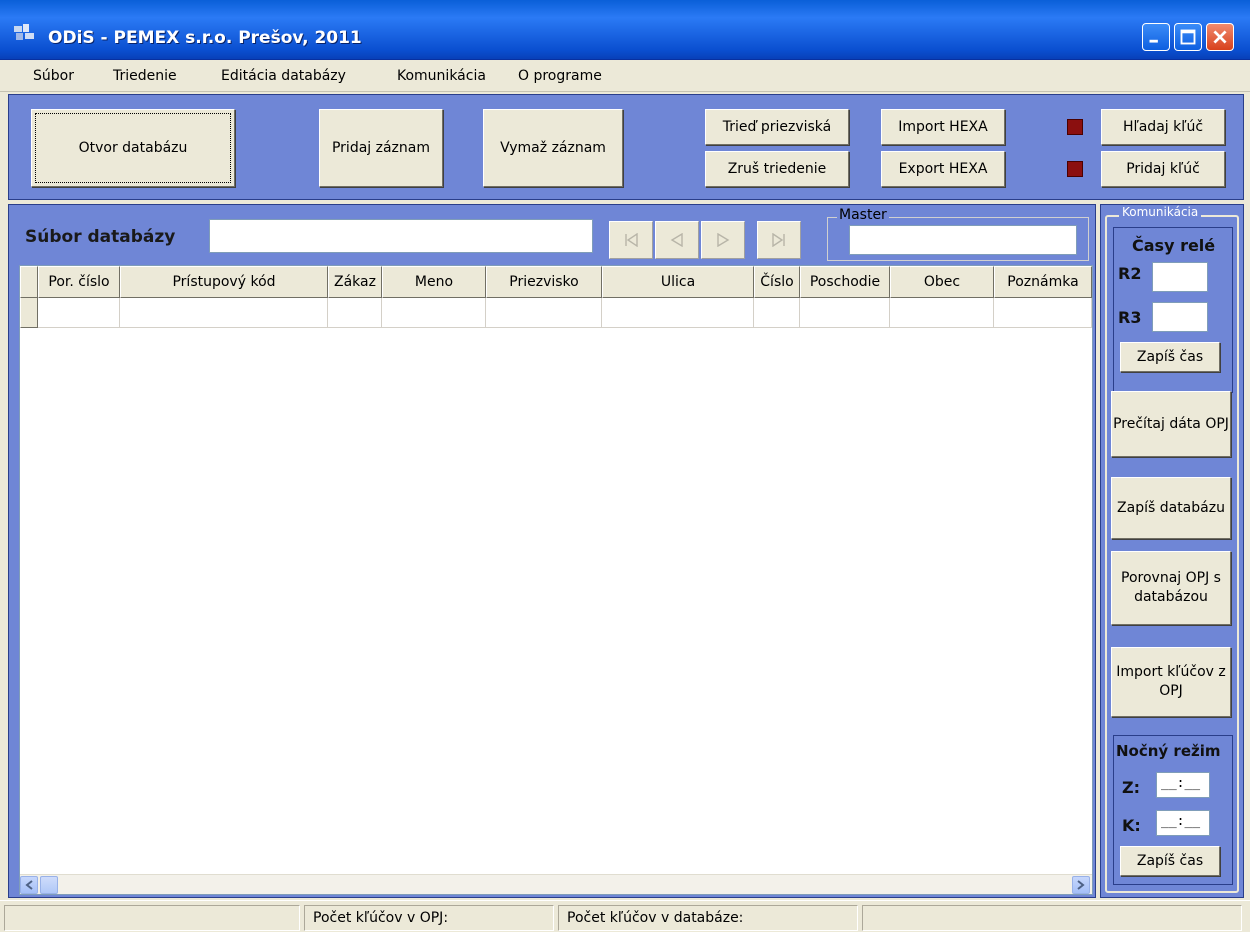 The width and height of the screenshot is (1250, 932). I want to click on relay-times-panel: Časy relé R2 R3 Zapíš čas, so click(1173, 310).